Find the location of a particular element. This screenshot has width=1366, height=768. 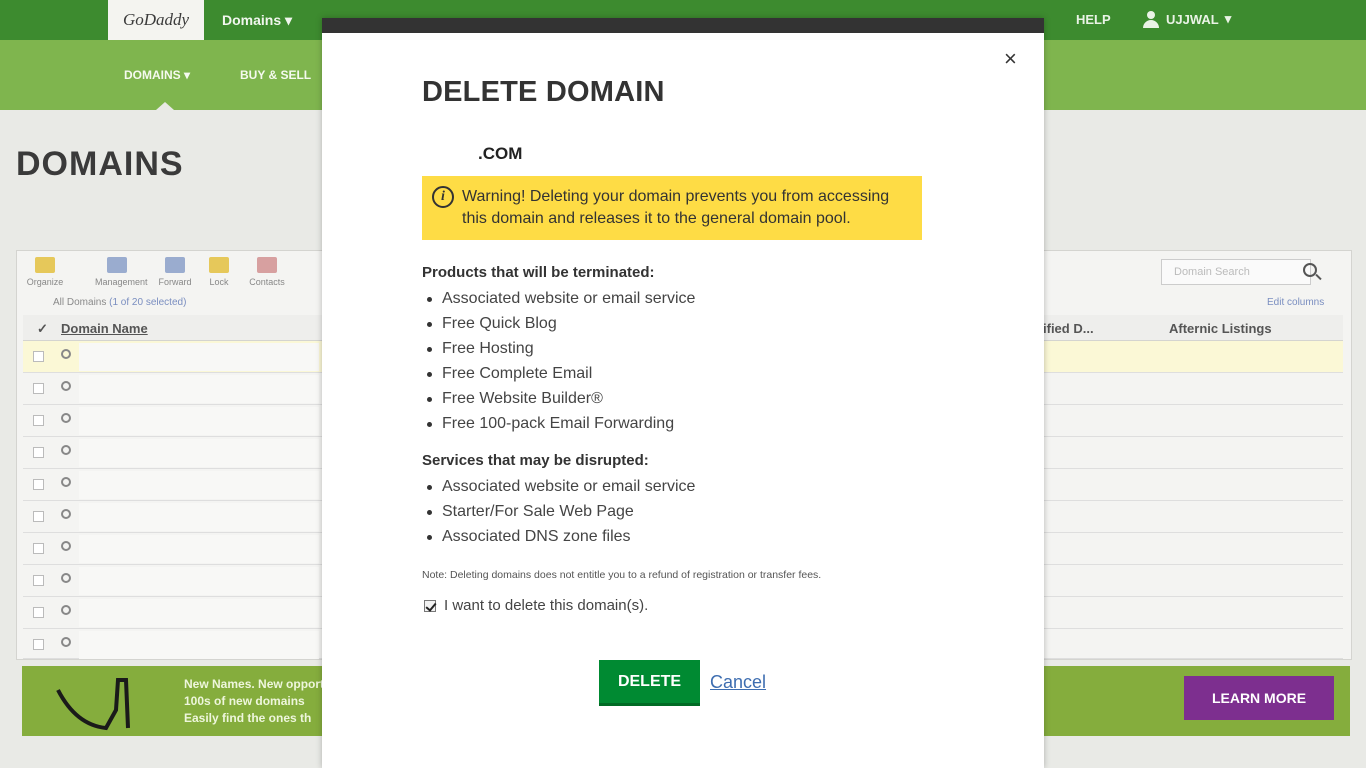

services-heading: Services that may be disrupted: is located at coordinates (535, 460).